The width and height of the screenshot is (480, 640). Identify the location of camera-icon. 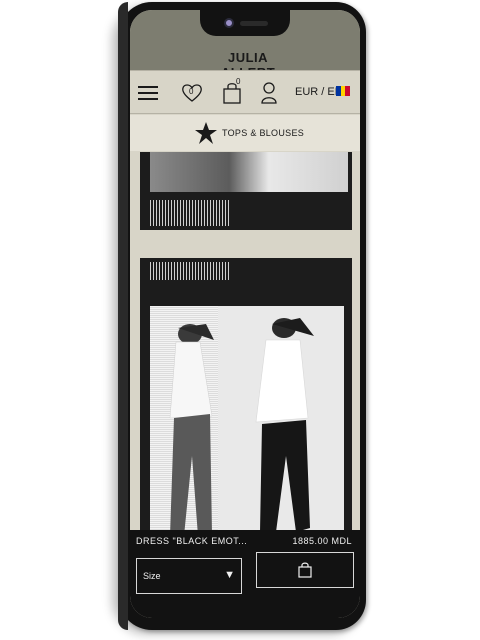
(229, 23).